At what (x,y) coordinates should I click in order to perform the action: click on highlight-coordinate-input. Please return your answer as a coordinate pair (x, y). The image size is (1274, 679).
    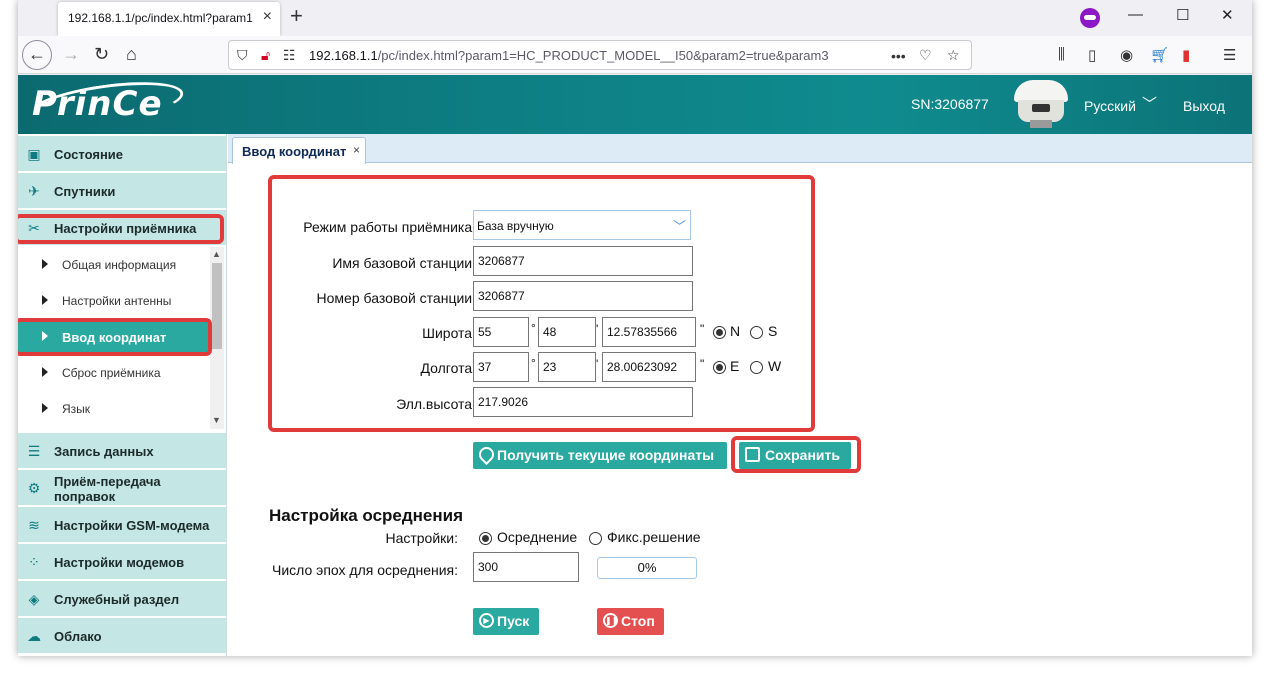
    Looking at the image, I should click on (115, 337).